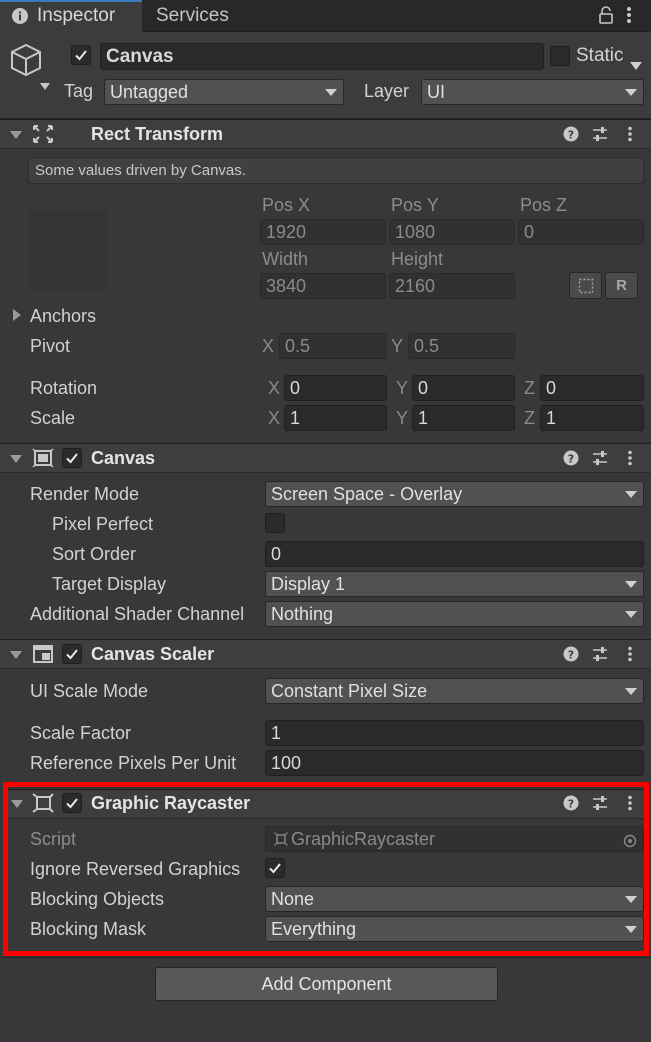  I want to click on canvas-scaler-title: Canvas Scaler, so click(153, 654).